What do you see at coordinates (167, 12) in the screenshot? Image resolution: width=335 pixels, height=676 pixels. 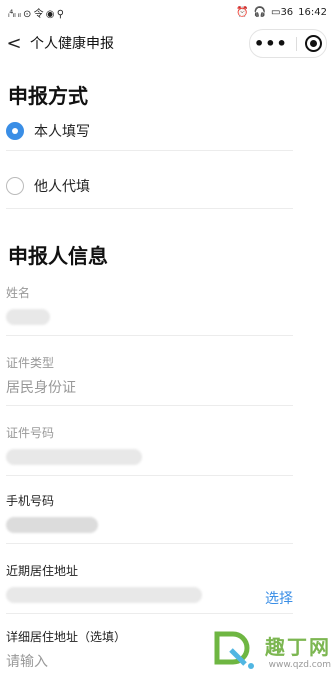 I see `status-bar: ᵢ⁴ᵢₗ ᵢₗ ⊙ 令 ◉ ⚲ ⏰ 🎧 ▭36 16:42` at bounding box center [167, 12].